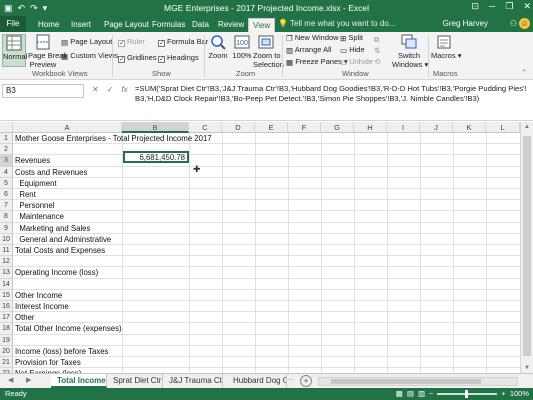 The image size is (533, 400). I want to click on tab-file: File, so click(13, 24).